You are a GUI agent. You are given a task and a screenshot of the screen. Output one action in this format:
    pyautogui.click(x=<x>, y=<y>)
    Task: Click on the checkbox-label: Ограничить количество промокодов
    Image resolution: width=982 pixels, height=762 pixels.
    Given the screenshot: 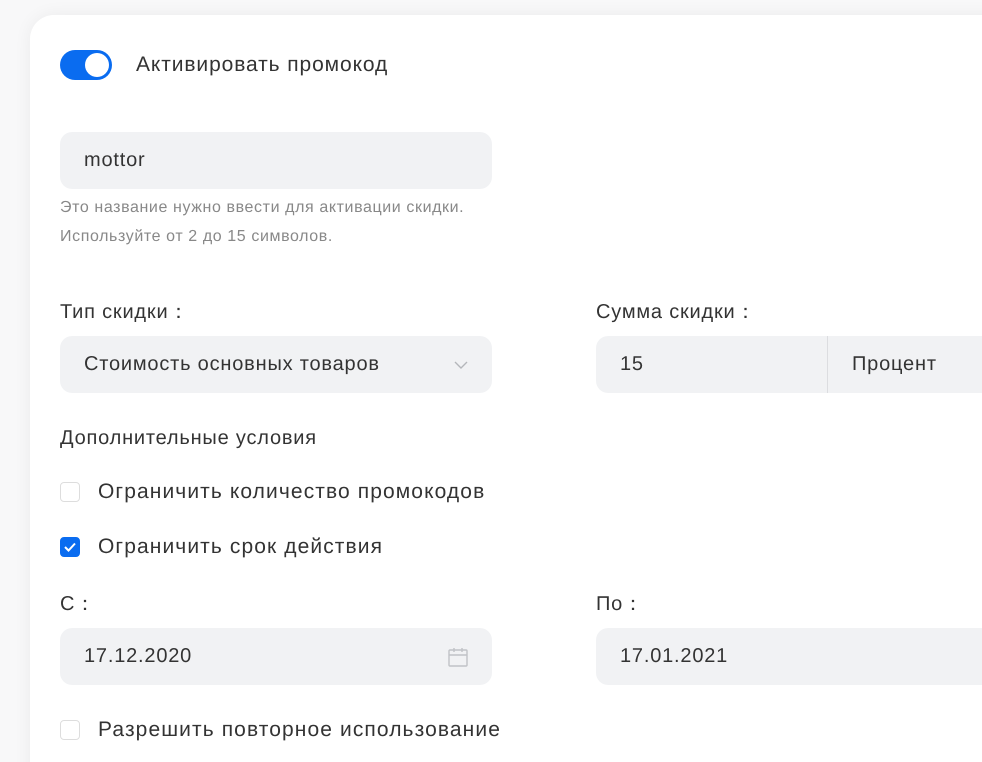 What is the action you would take?
    pyautogui.click(x=292, y=492)
    